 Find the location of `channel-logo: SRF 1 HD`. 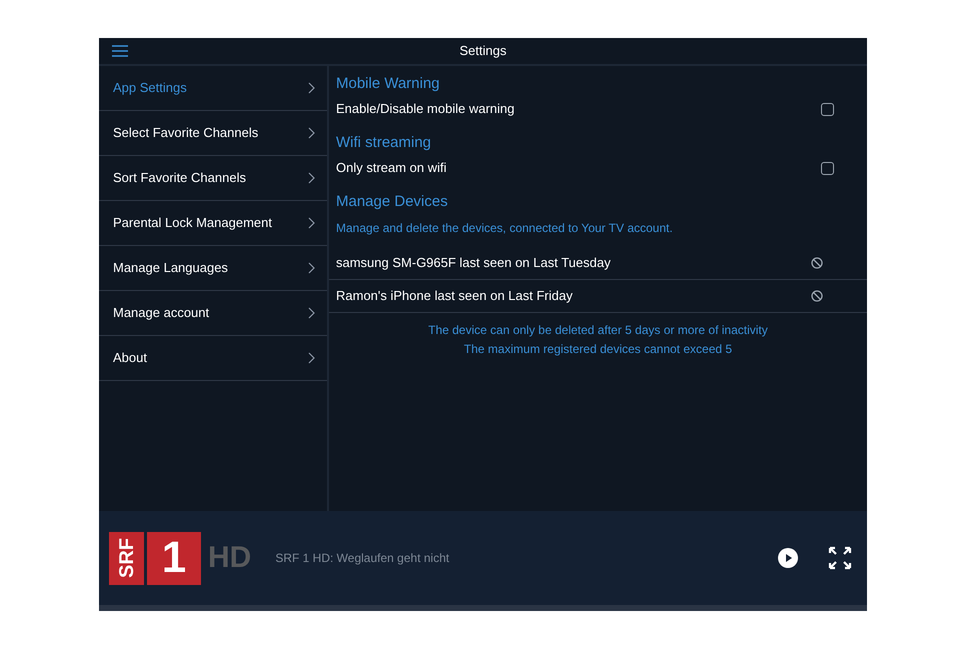

channel-logo: SRF 1 HD is located at coordinates (180, 558).